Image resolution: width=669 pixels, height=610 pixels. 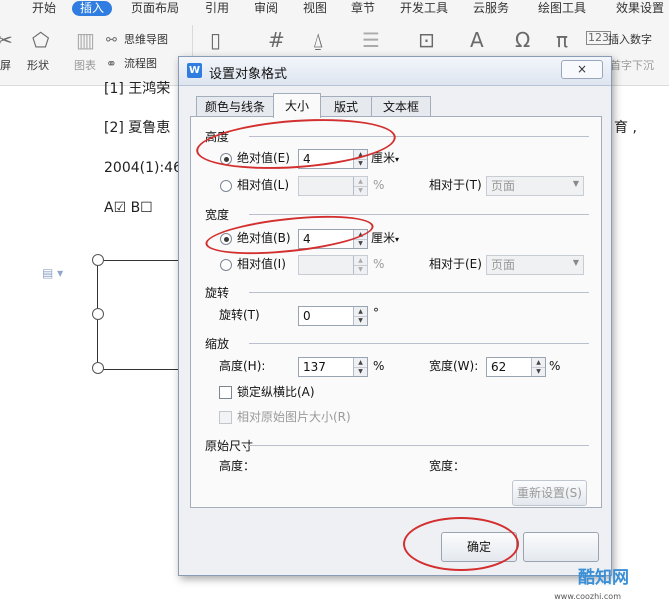 I want to click on tab-textbox: 文本框, so click(x=401, y=106).